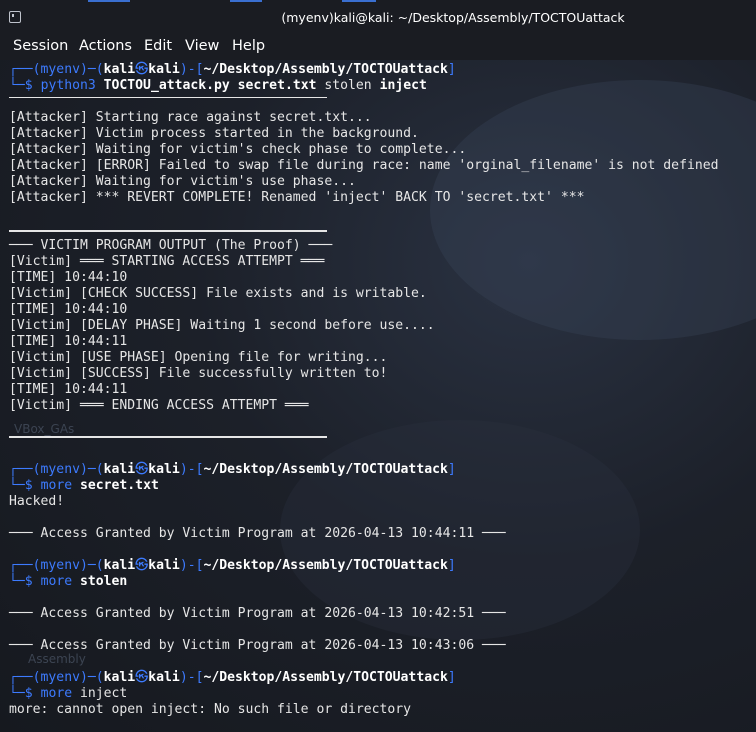 This screenshot has width=756, height=732. Describe the element at coordinates (44, 429) in the screenshot. I see `desktop-label: VBox_GAs` at that location.